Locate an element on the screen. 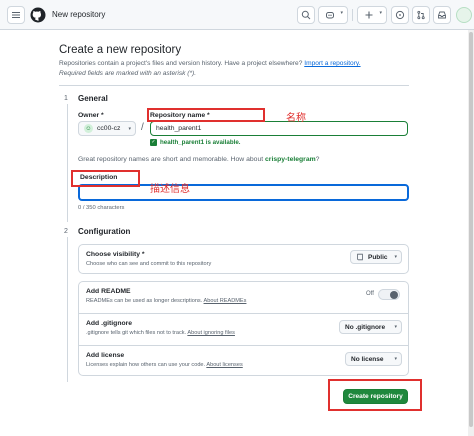  readme-title: Add README is located at coordinates (108, 291).